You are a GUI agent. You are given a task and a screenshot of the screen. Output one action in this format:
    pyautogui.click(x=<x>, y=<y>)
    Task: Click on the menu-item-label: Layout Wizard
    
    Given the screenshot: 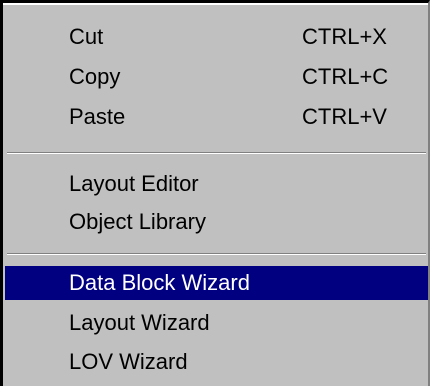 What is the action you would take?
    pyautogui.click(x=139, y=322)
    